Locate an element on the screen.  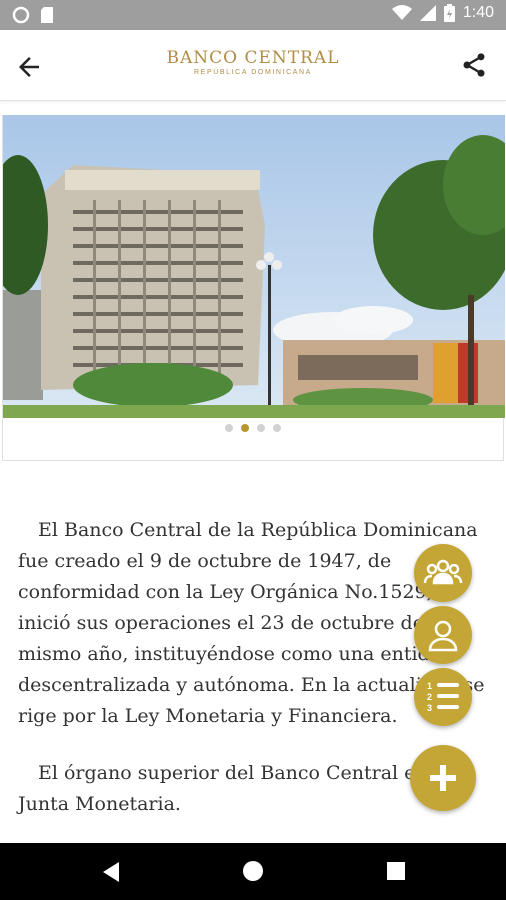
triangle-back-icon is located at coordinates (111, 872).